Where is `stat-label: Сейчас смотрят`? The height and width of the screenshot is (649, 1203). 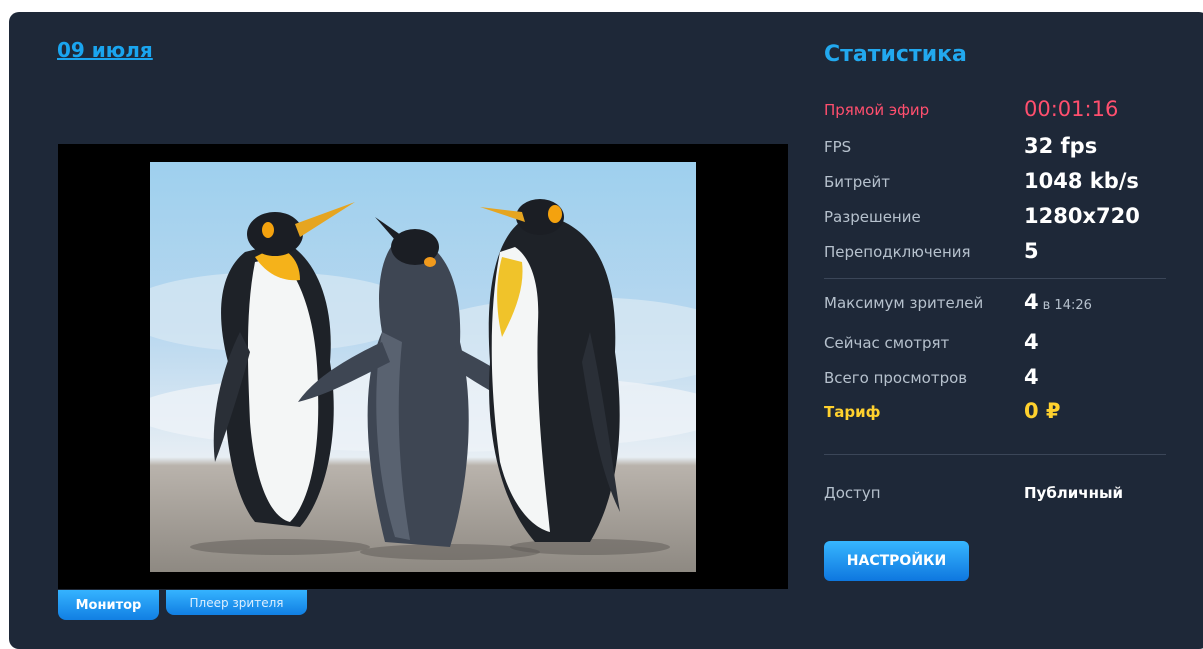 stat-label: Сейчас смотрят is located at coordinates (887, 343).